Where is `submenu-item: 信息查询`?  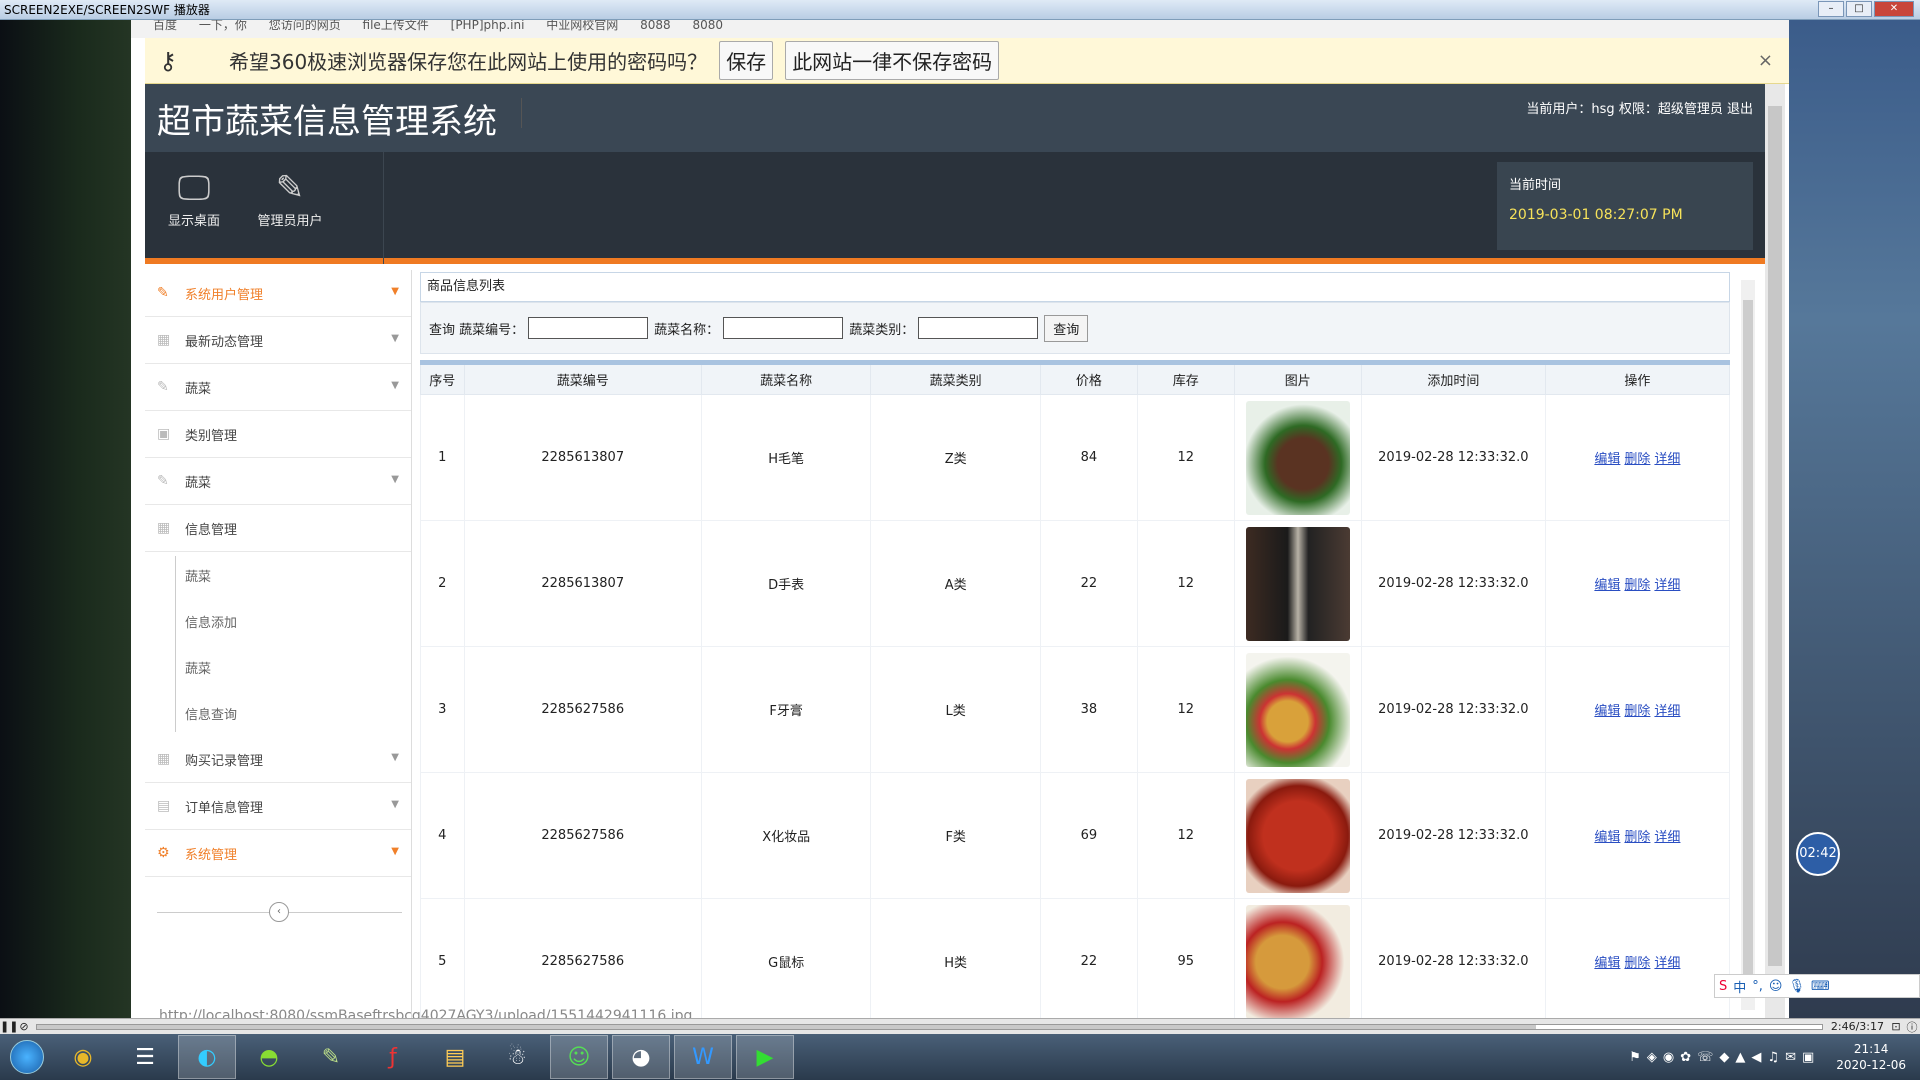
submenu-item: 信息查询 is located at coordinates (278, 713).